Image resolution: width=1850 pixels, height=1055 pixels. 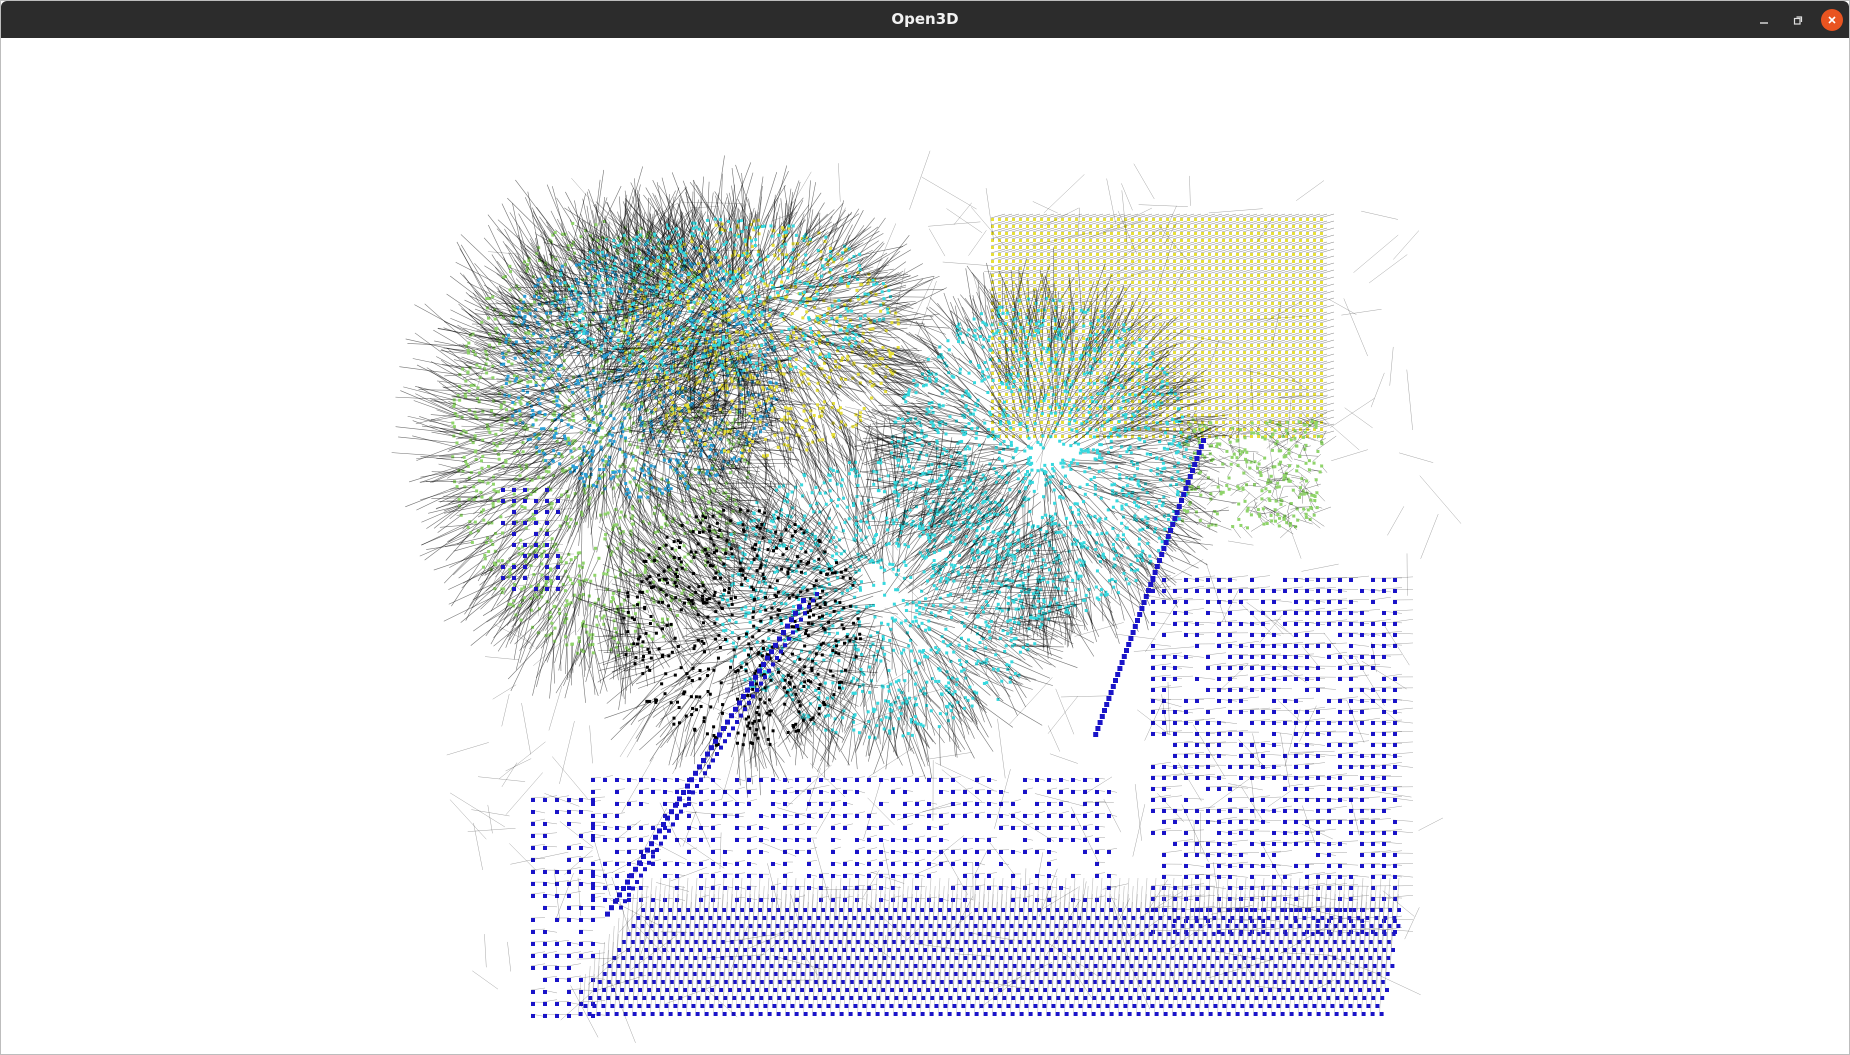 I want to click on minimize-icon, so click(x=1764, y=20).